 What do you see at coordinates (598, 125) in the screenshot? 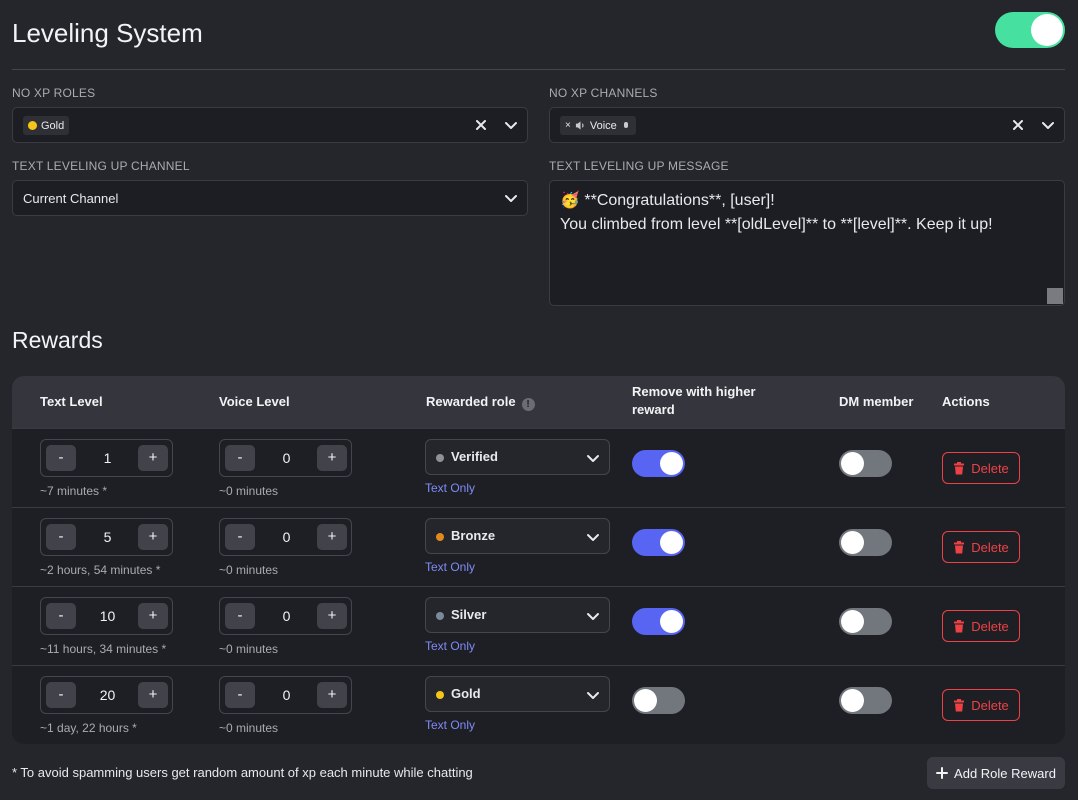
I see `channel-chip-voice: × Voice` at bounding box center [598, 125].